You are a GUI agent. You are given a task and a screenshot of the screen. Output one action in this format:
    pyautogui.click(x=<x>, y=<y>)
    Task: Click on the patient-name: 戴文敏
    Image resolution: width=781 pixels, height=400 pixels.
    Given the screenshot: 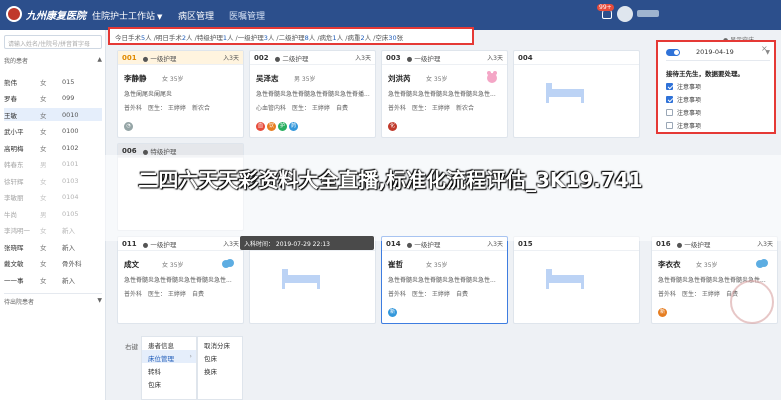 What is the action you would take?
    pyautogui.click(x=14, y=264)
    